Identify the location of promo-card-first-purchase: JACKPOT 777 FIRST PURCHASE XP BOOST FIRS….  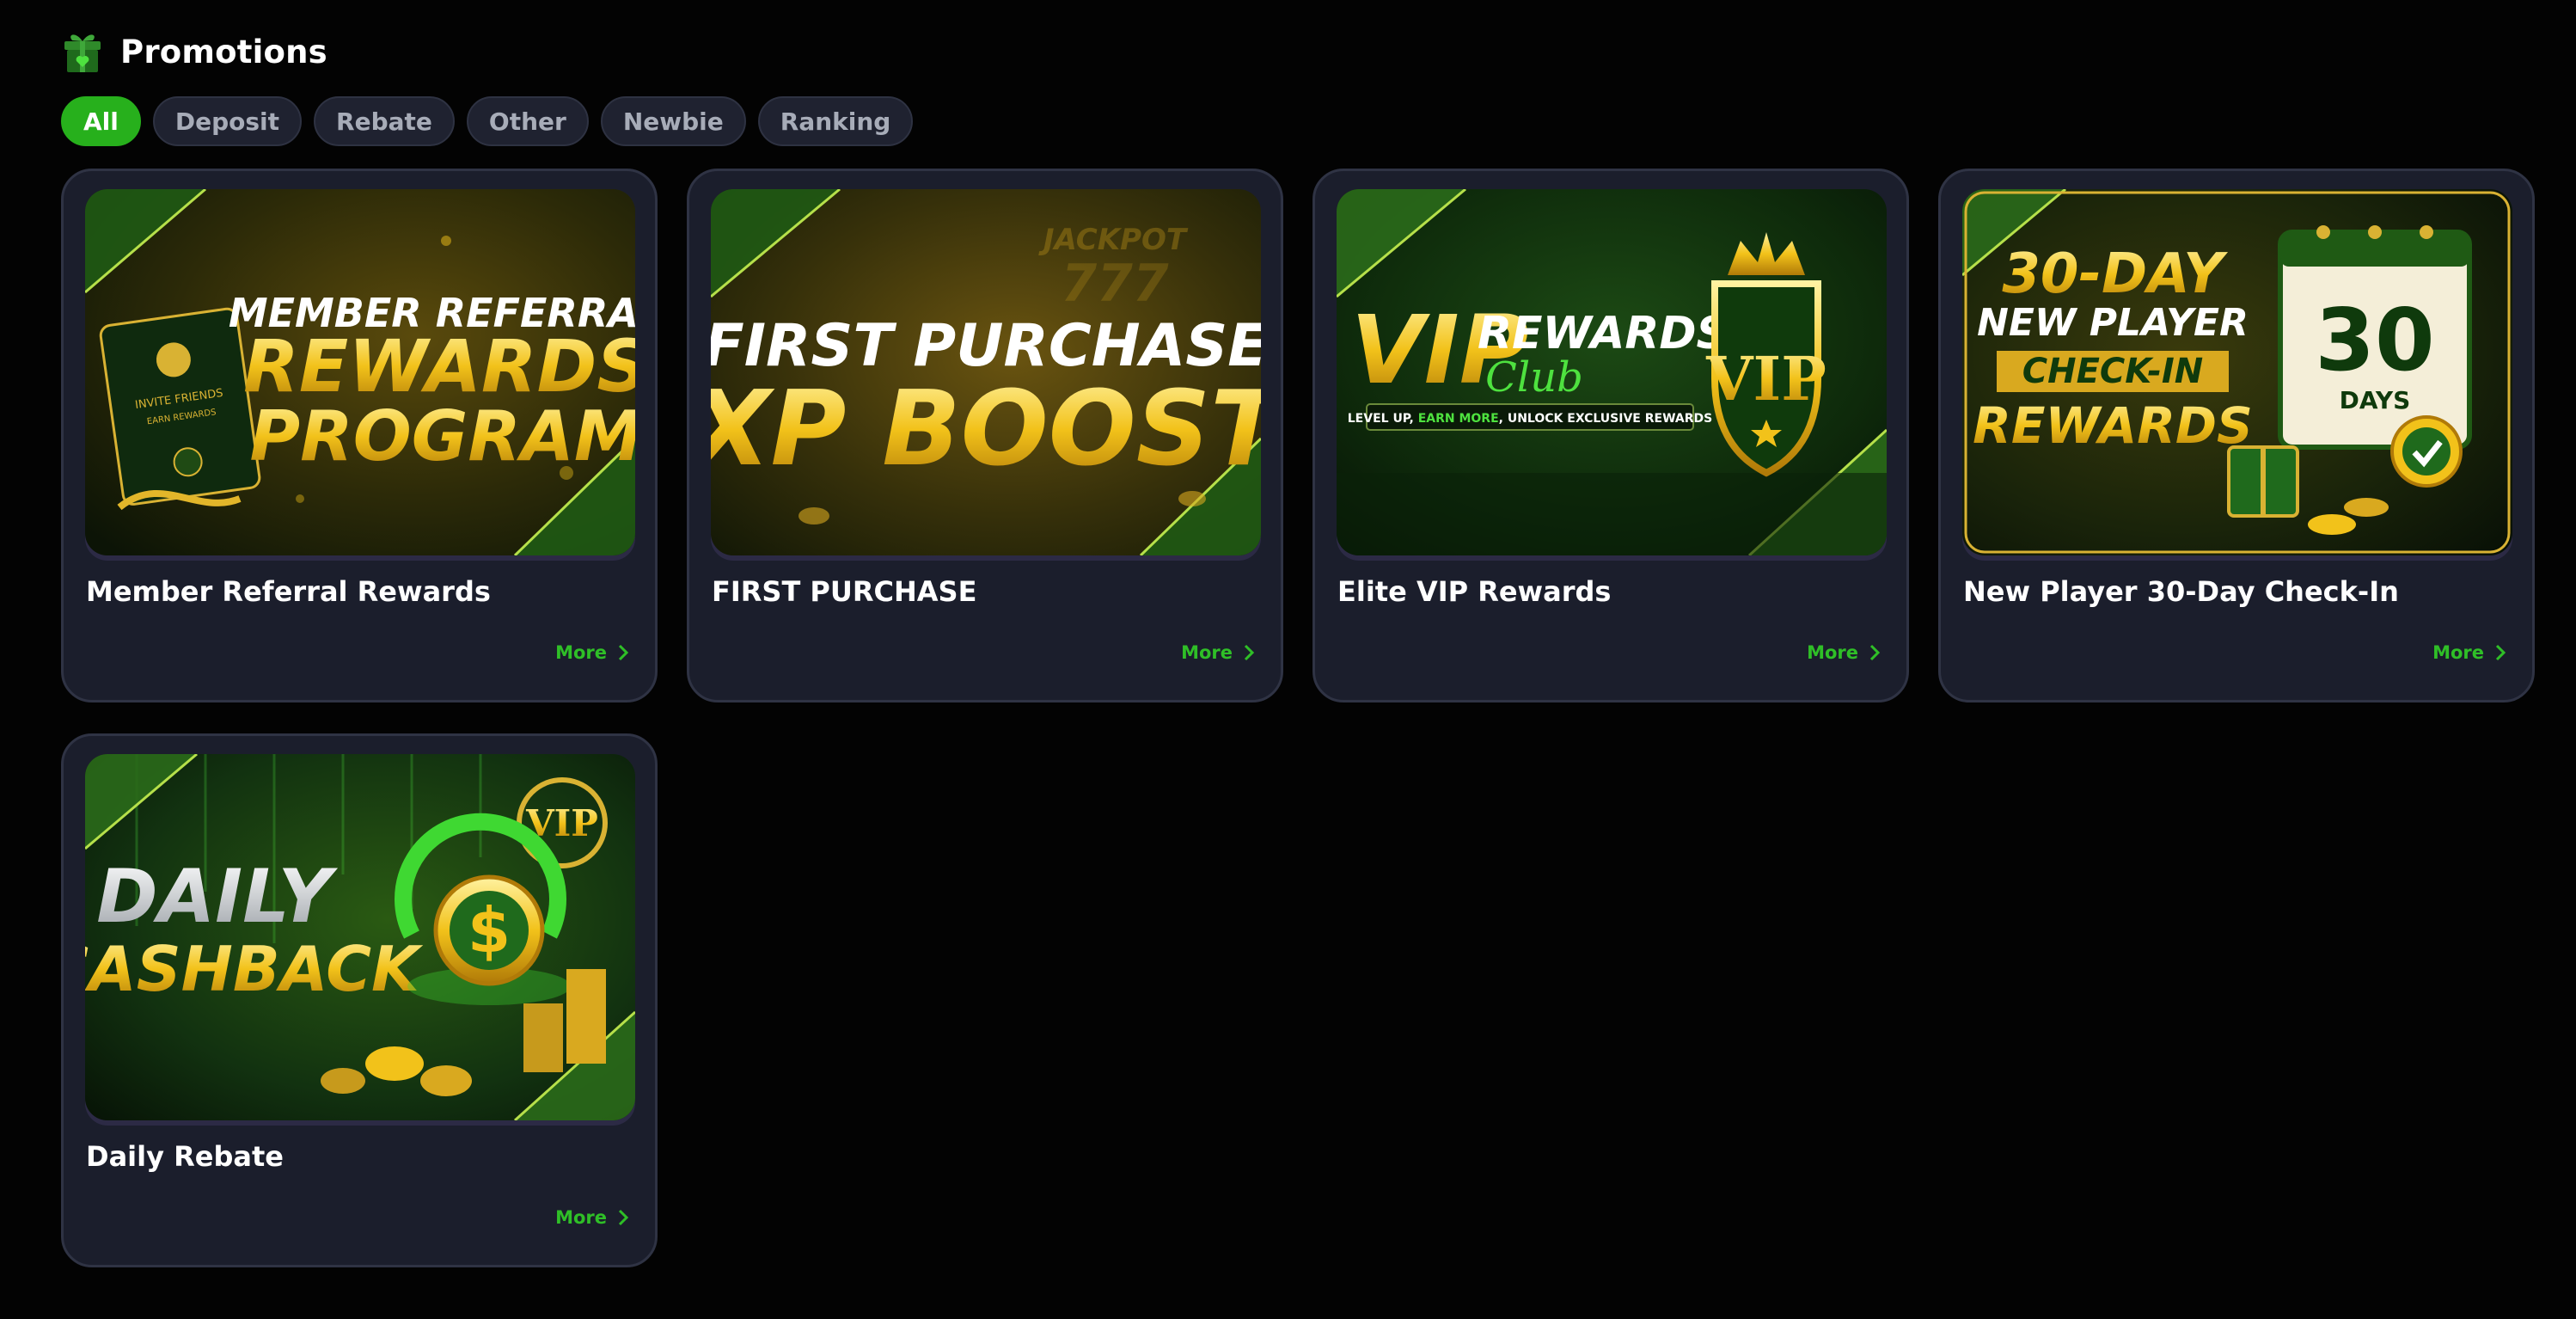
(985, 435).